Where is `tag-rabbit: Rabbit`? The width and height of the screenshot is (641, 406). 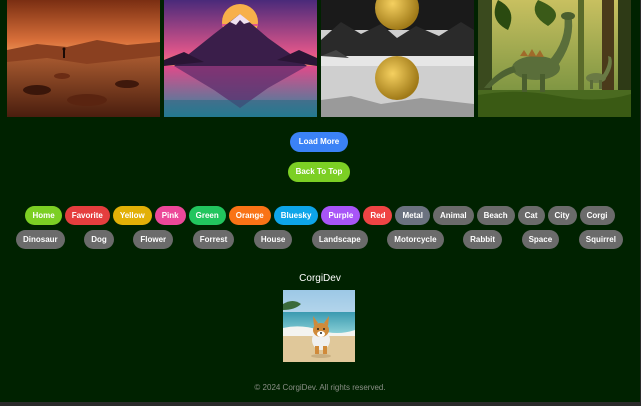 tag-rabbit: Rabbit is located at coordinates (482, 239).